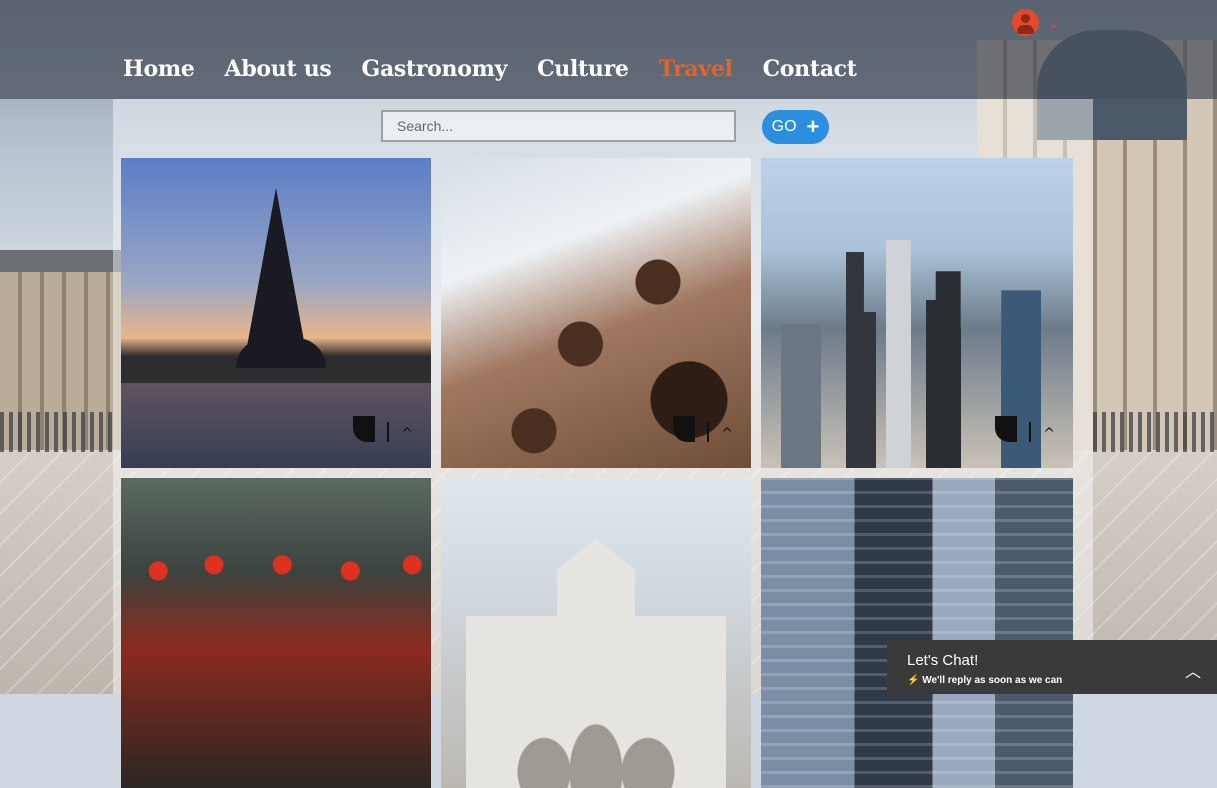 The image size is (1217, 788). What do you see at coordinates (276, 275) in the screenshot?
I see `eiffel-tower-silhouette` at bounding box center [276, 275].